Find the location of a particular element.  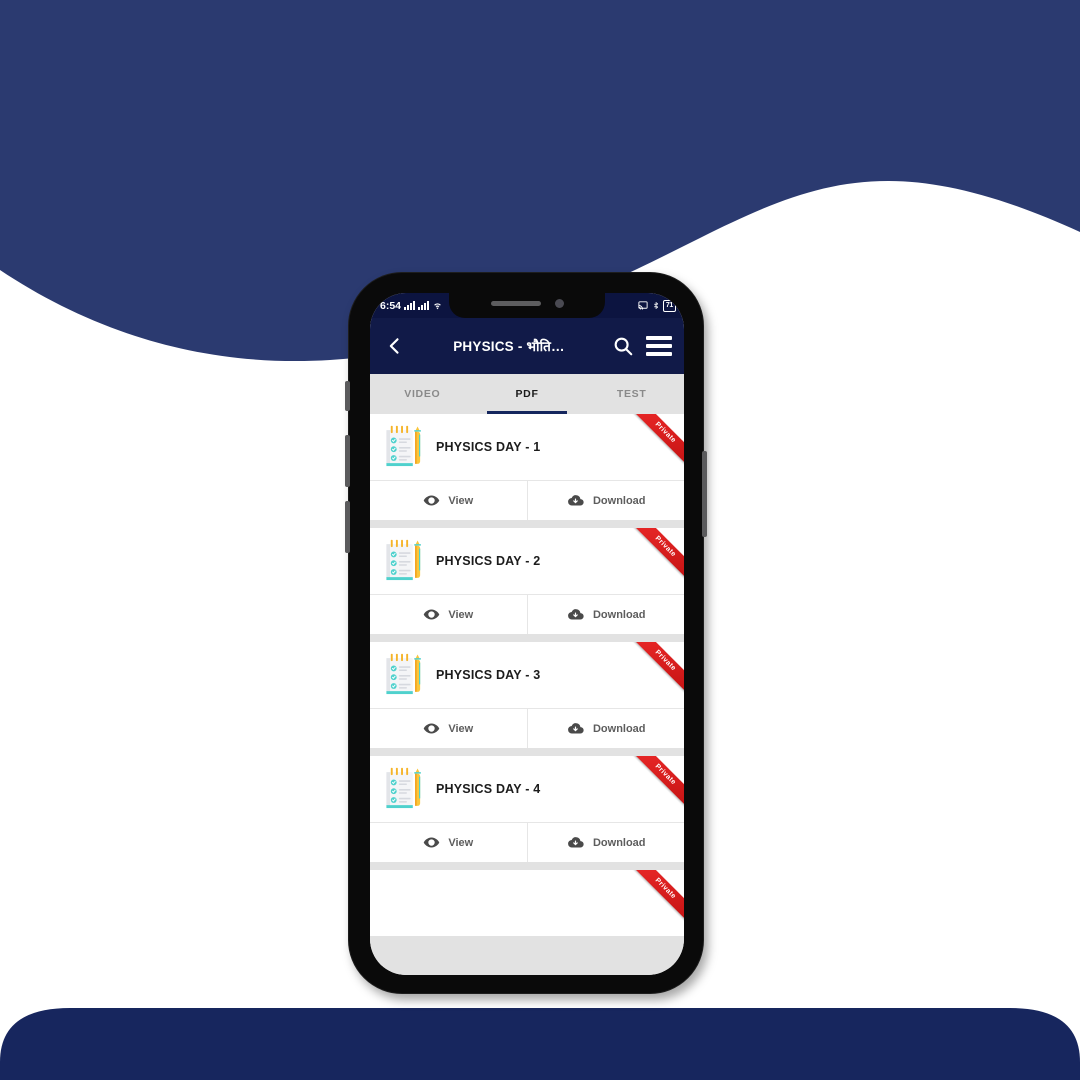

list-item-title: PHYSICS DAY - 1 is located at coordinates (488, 447).